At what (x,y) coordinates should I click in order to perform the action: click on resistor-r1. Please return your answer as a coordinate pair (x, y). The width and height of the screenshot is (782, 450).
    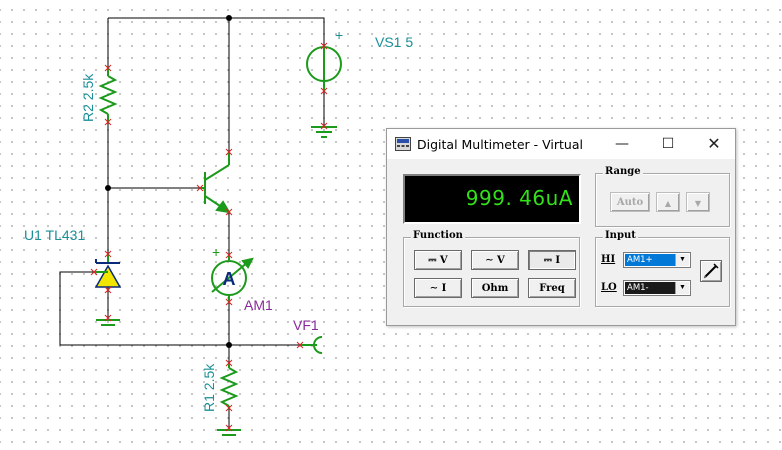
    Looking at the image, I should click on (229, 386).